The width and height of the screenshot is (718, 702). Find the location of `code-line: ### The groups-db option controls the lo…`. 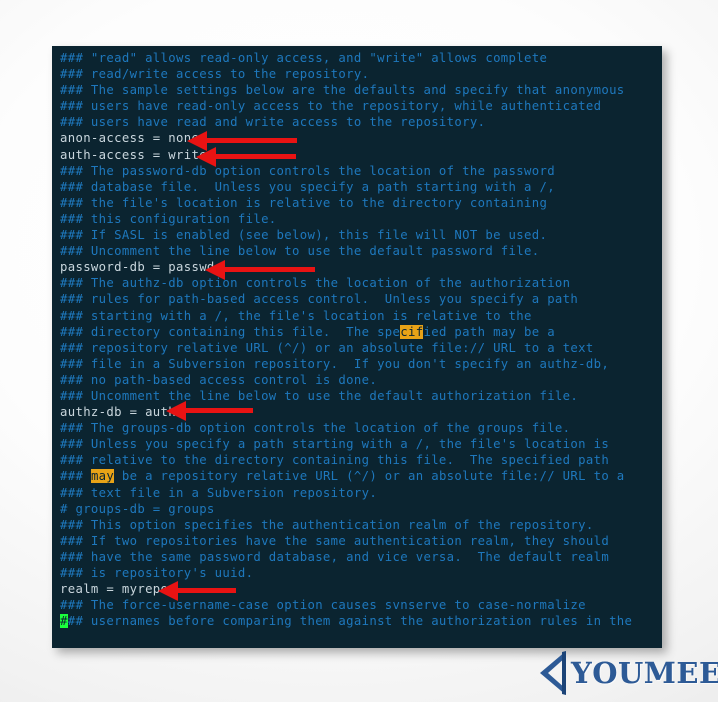

code-line: ### The groups-db option controls the lo… is located at coordinates (361, 428).